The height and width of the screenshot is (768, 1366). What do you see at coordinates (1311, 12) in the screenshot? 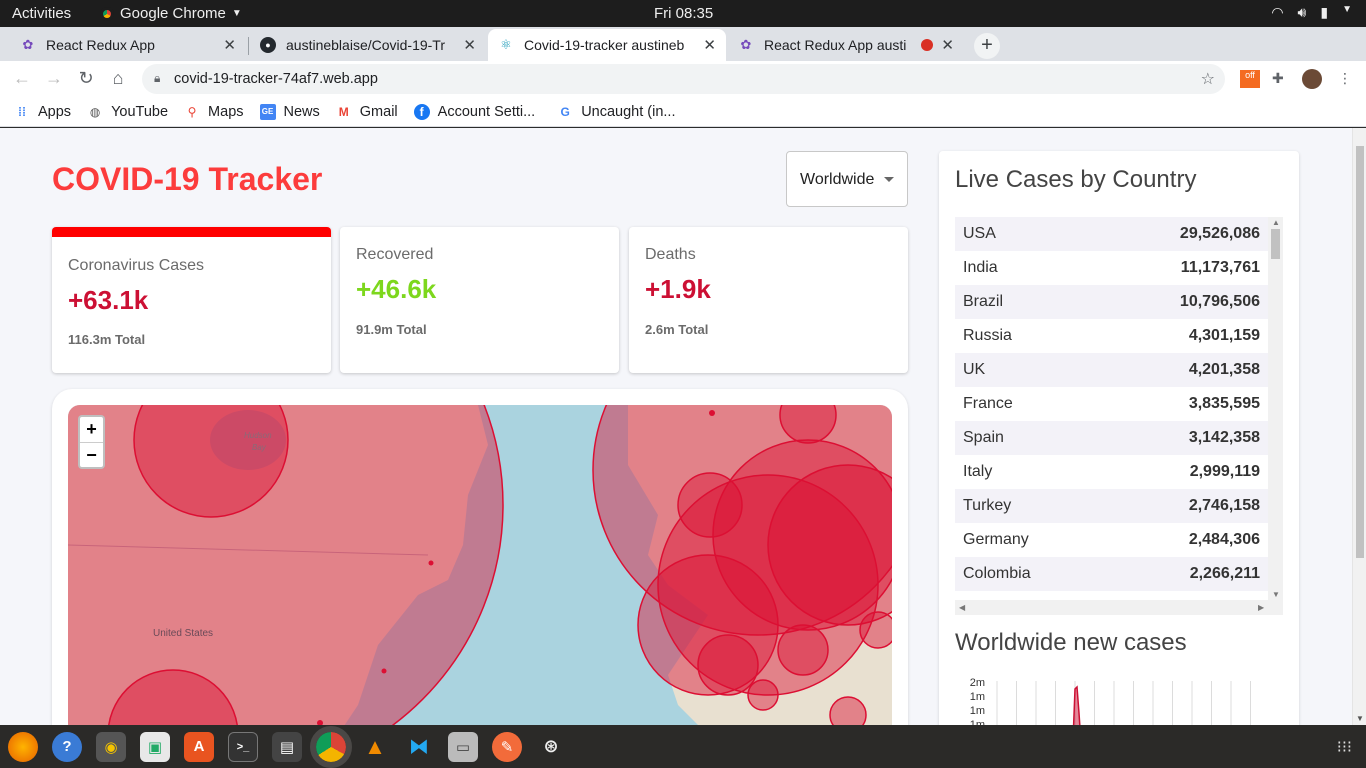
I see `system-tray: ◠ 🔊︎ ▮ ▼` at bounding box center [1311, 12].